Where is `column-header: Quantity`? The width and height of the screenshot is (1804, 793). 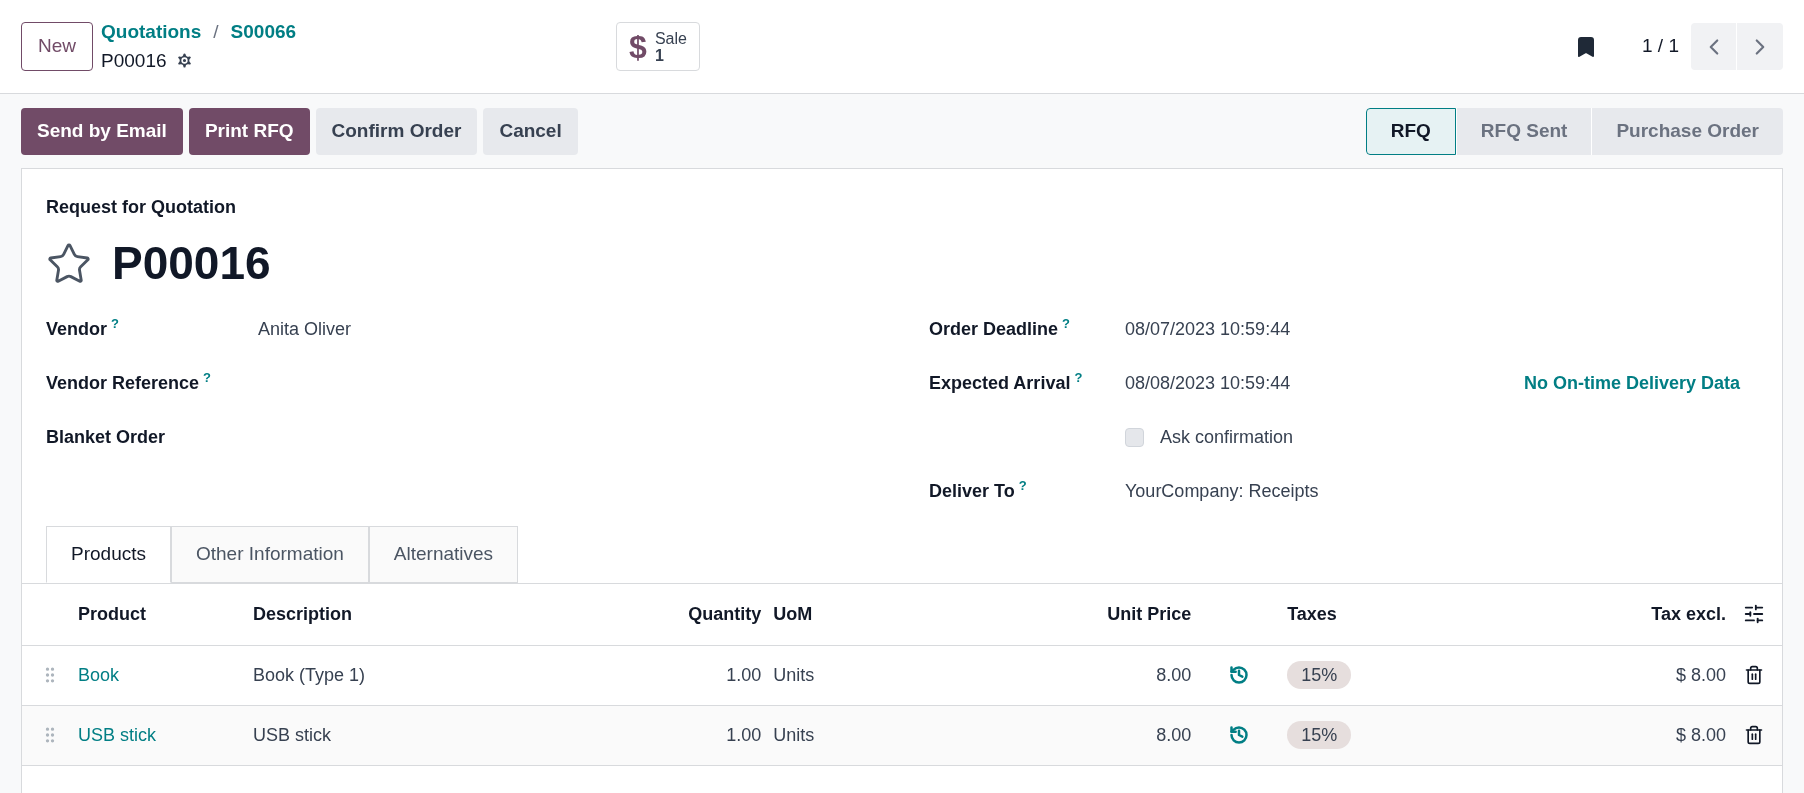
column-header: Quantity is located at coordinates (725, 613).